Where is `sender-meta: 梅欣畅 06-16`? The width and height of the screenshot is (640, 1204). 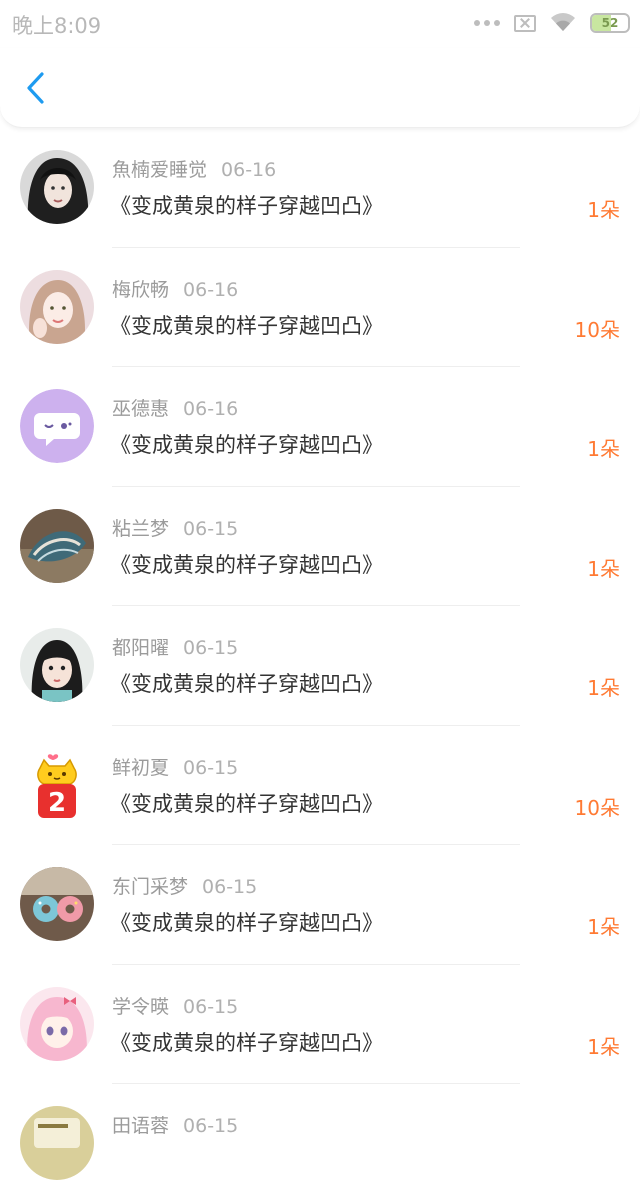
sender-meta: 梅欣畅 06-16 is located at coordinates (175, 288).